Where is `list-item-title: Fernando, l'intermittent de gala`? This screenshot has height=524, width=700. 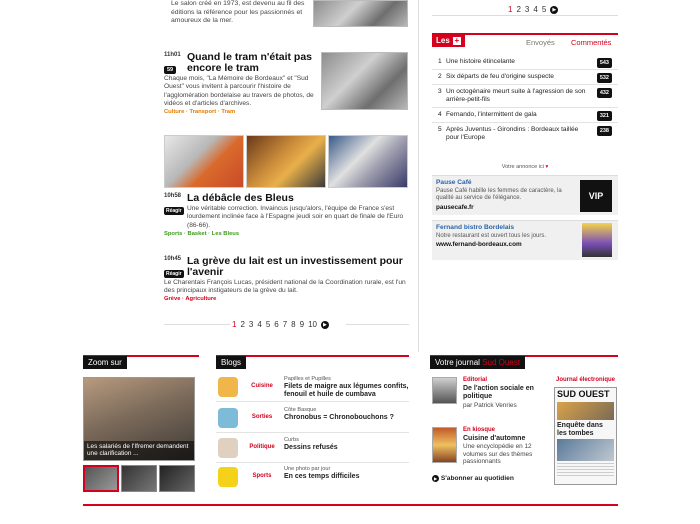
list-item-title: Fernando, l'intermittent de gala is located at coordinates (516, 115).